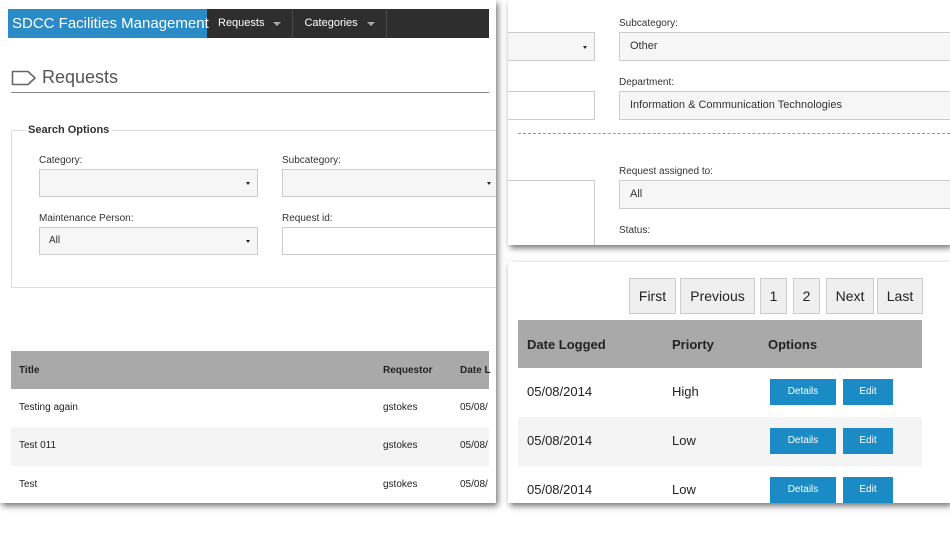 This screenshot has width=950, height=550. What do you see at coordinates (407, 370) in the screenshot?
I see `column-header-requestor: Requestor` at bounding box center [407, 370].